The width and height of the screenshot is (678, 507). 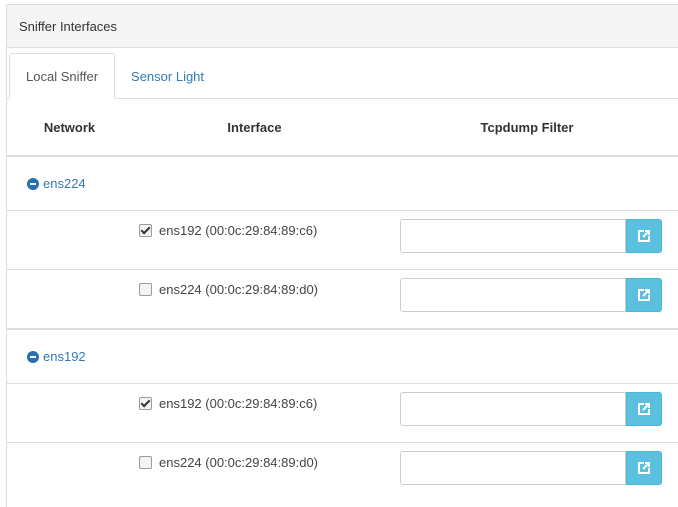 I want to click on column-header-interface: Interface, so click(x=254, y=127).